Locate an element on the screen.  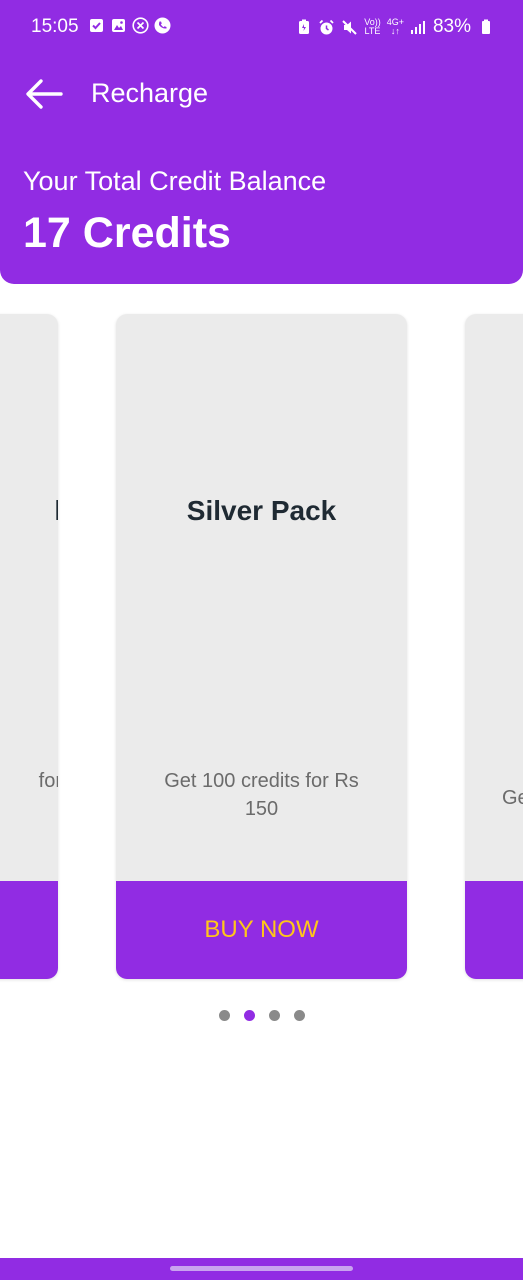
volte-bottom: LTE is located at coordinates (372, 31).